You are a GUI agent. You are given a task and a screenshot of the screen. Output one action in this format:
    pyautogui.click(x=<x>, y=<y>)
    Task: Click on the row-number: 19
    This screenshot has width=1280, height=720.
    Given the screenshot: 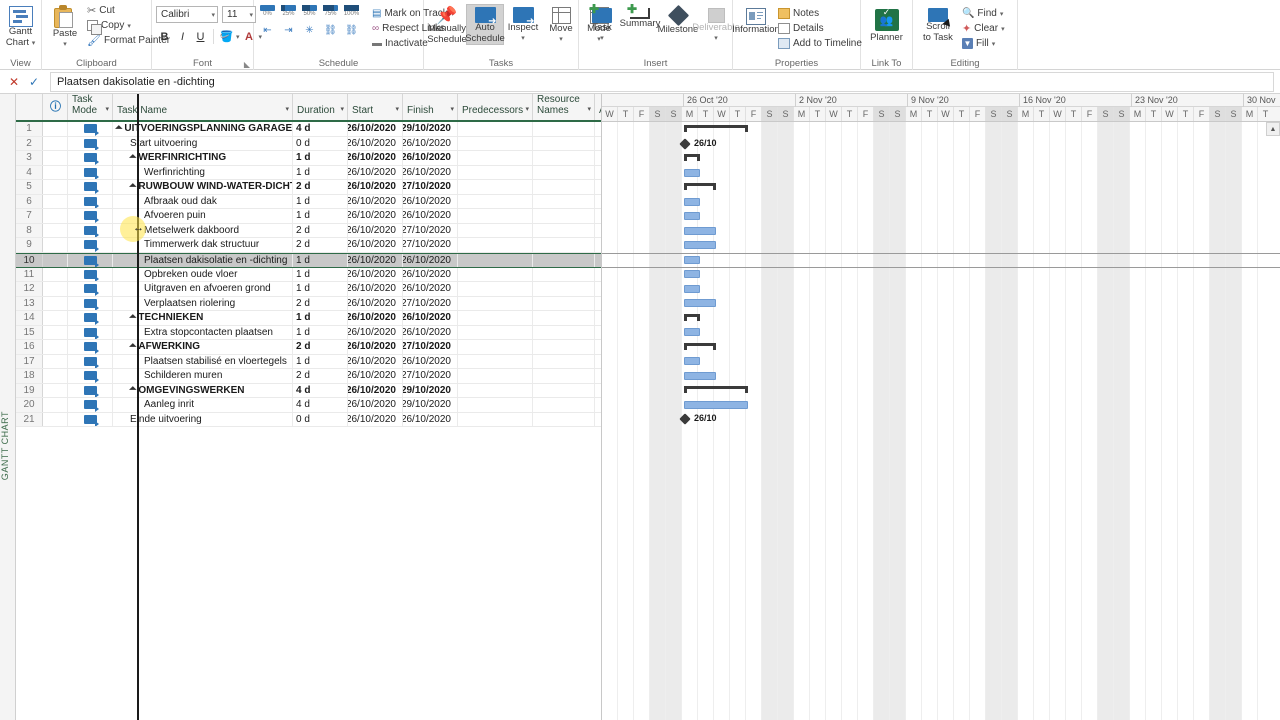 What is the action you would take?
    pyautogui.click(x=29, y=390)
    